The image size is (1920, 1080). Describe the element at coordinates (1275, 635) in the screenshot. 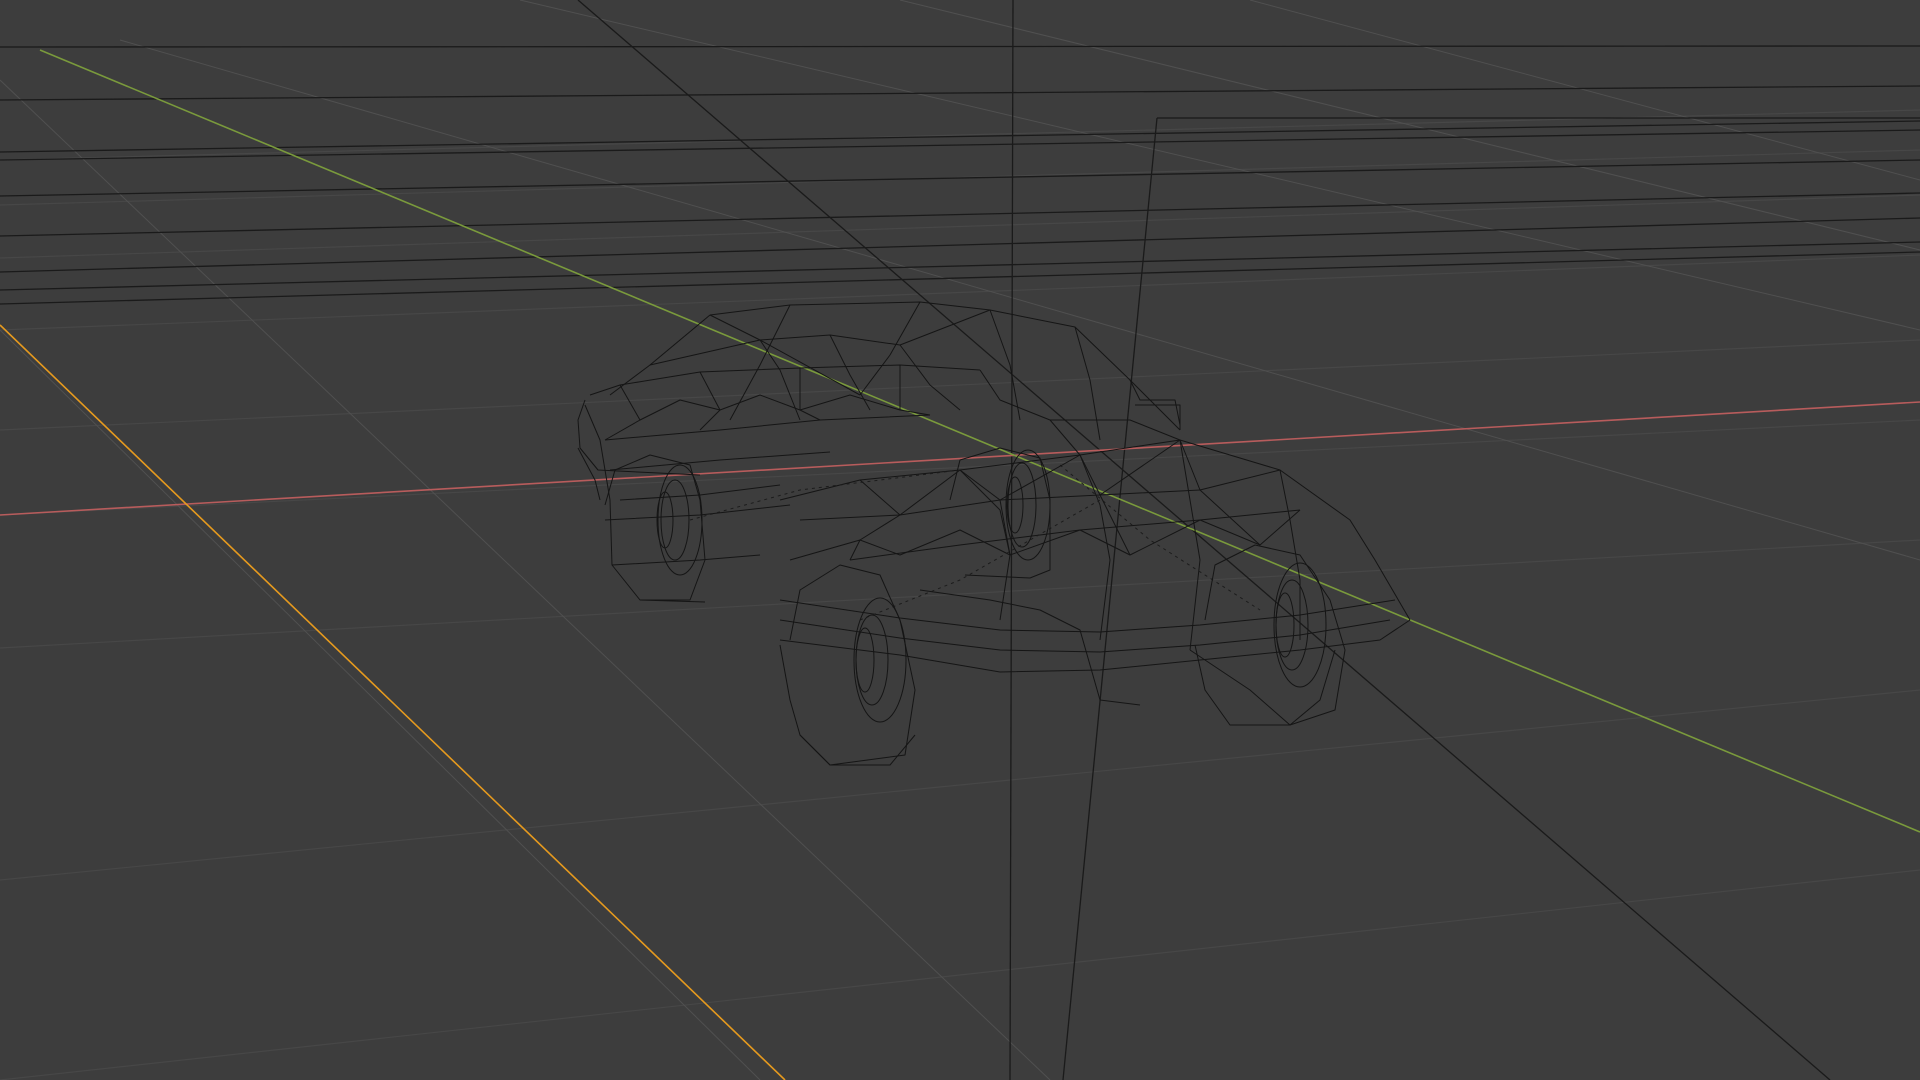

I see `wheel-front-right` at that location.